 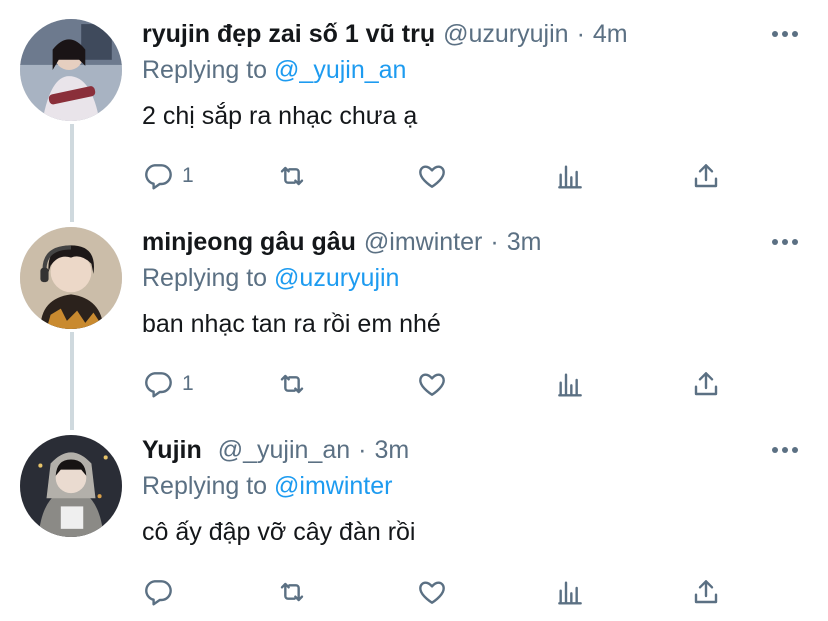 I want to click on display-name: Yujin, so click(x=172, y=450).